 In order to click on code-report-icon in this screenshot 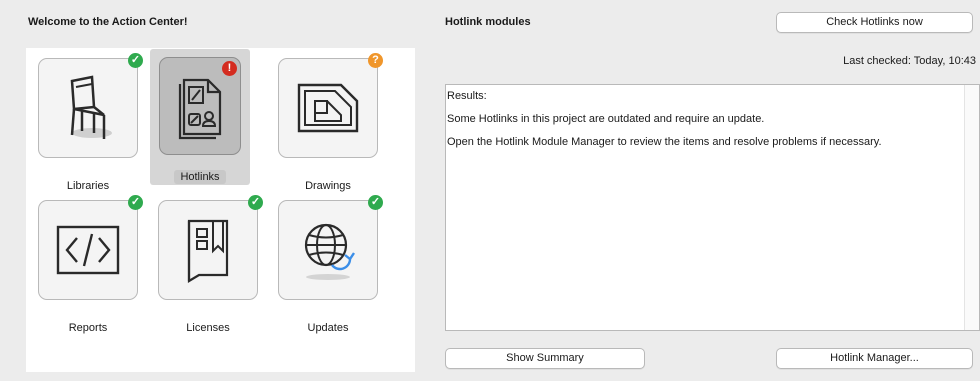, I will do `click(88, 250)`.